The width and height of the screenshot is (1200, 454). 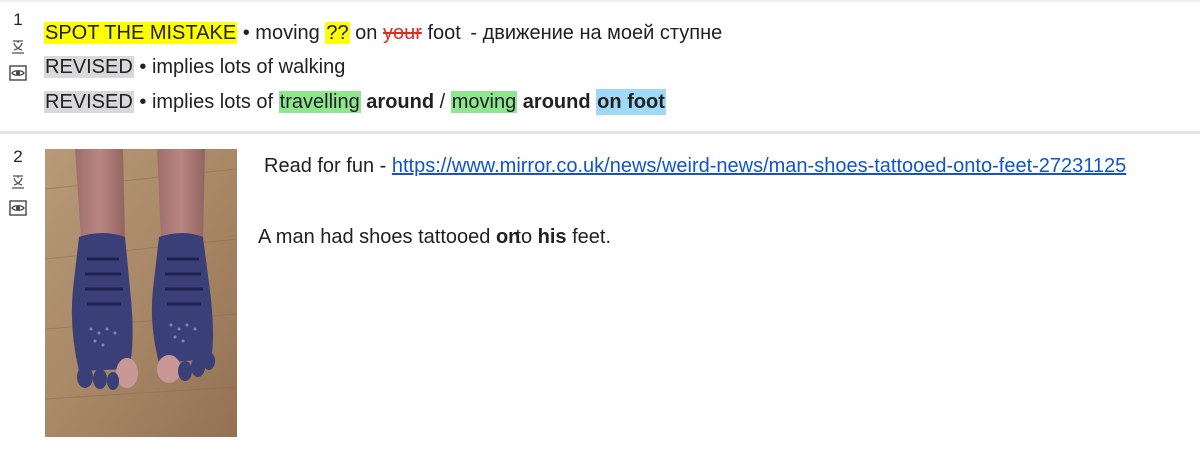 I want to click on revised-text: implies lots of walking, so click(x=248, y=67).